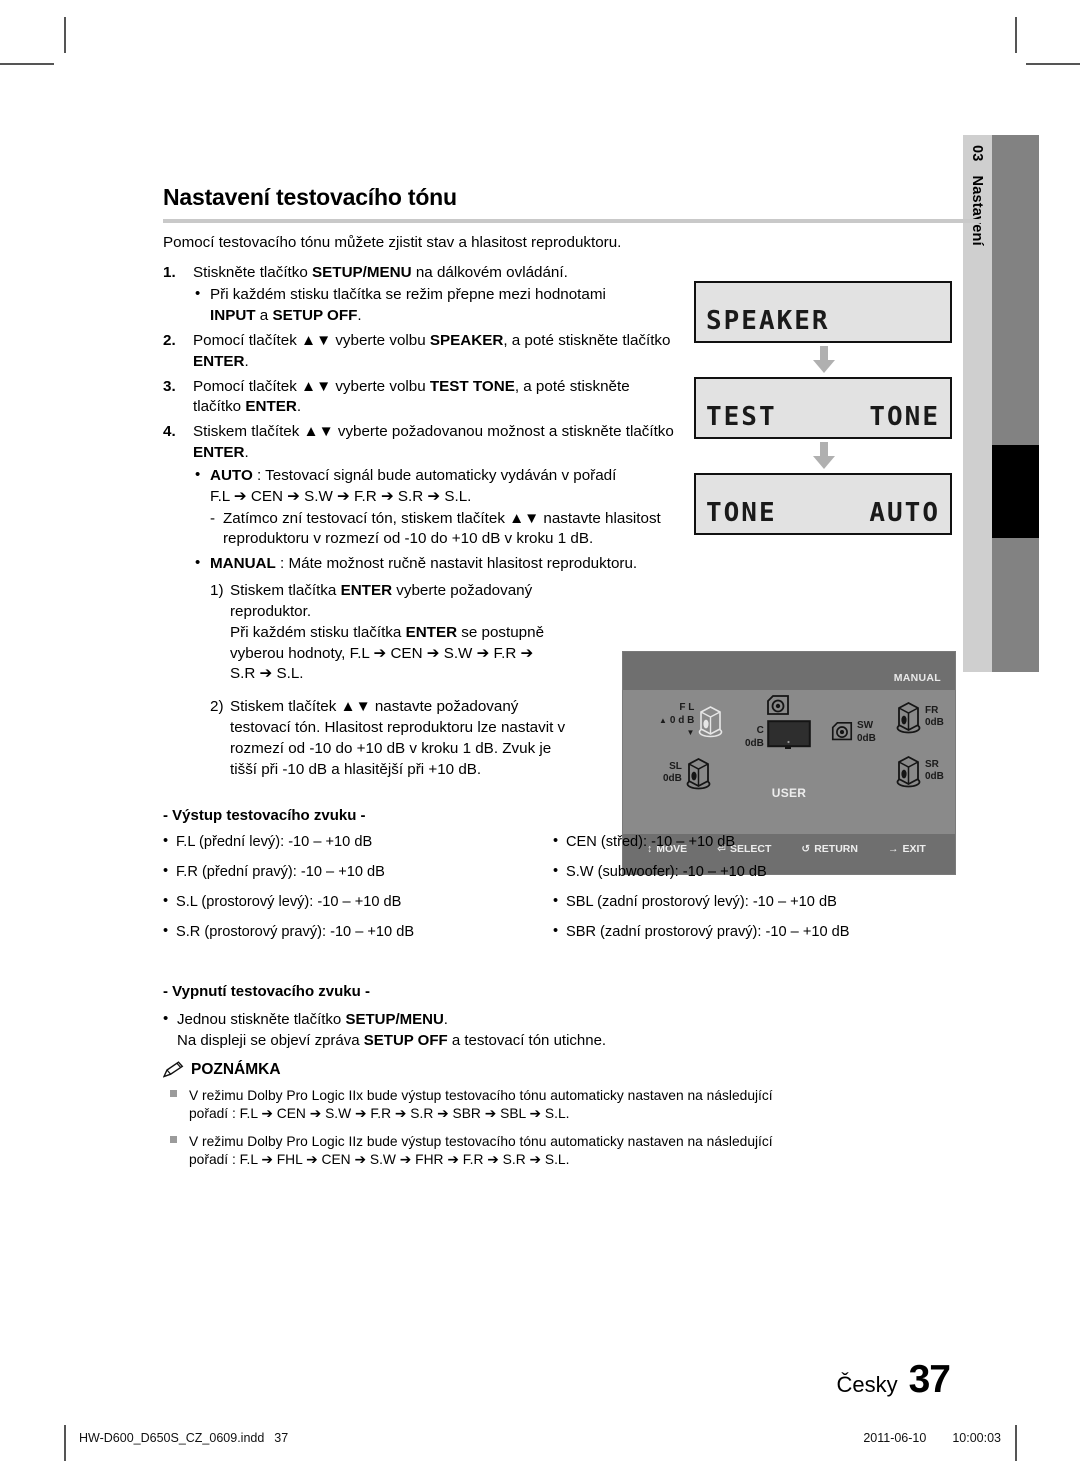  Describe the element at coordinates (977, 403) in the screenshot. I see `side-tab-text: 03 Nastavení` at that location.